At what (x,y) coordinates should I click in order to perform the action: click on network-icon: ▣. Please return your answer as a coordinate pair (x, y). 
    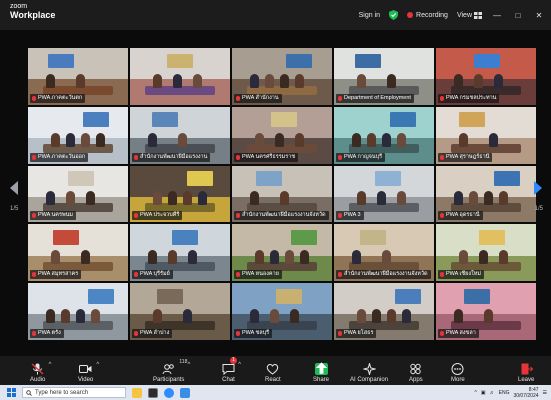
    Looking at the image, I should click on (483, 393).